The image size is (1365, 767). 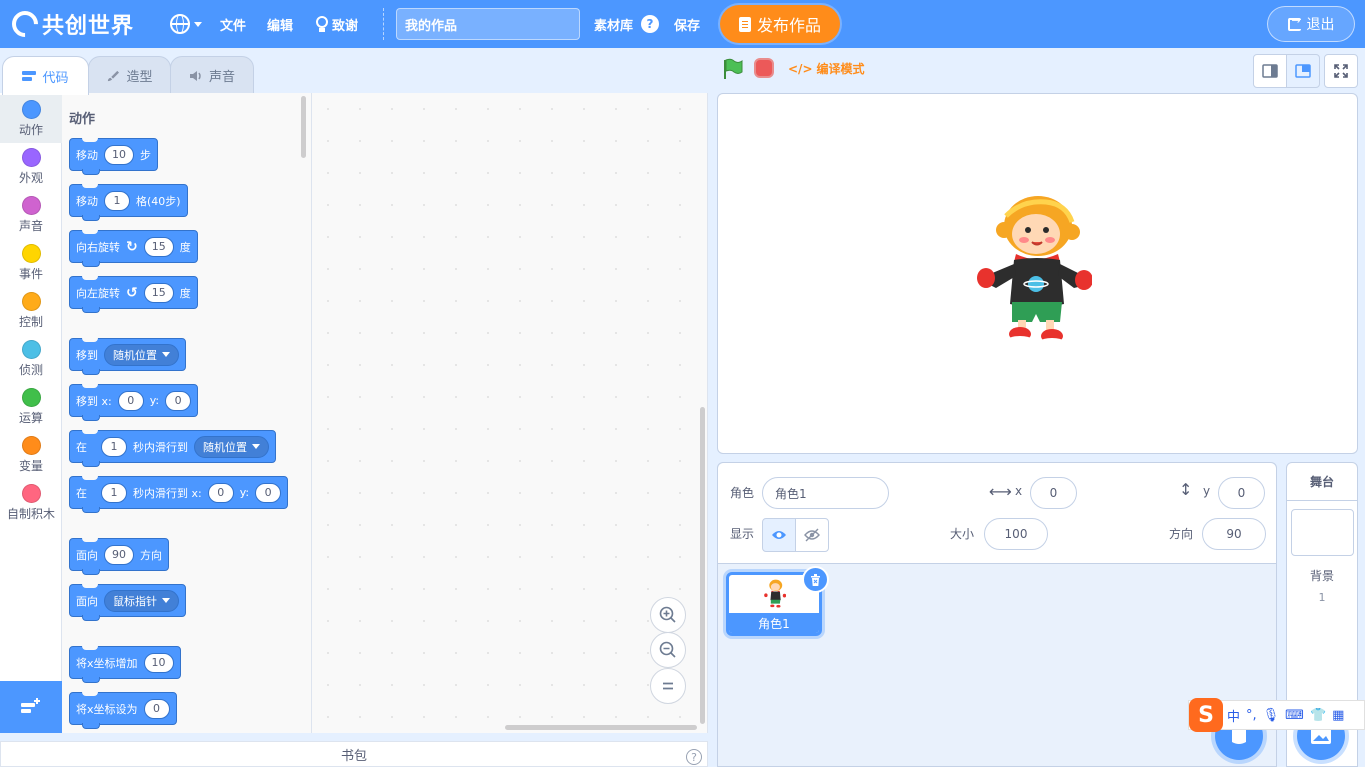 What do you see at coordinates (601, 727) in the screenshot?
I see `script-horizontal-scrollbar` at bounding box center [601, 727].